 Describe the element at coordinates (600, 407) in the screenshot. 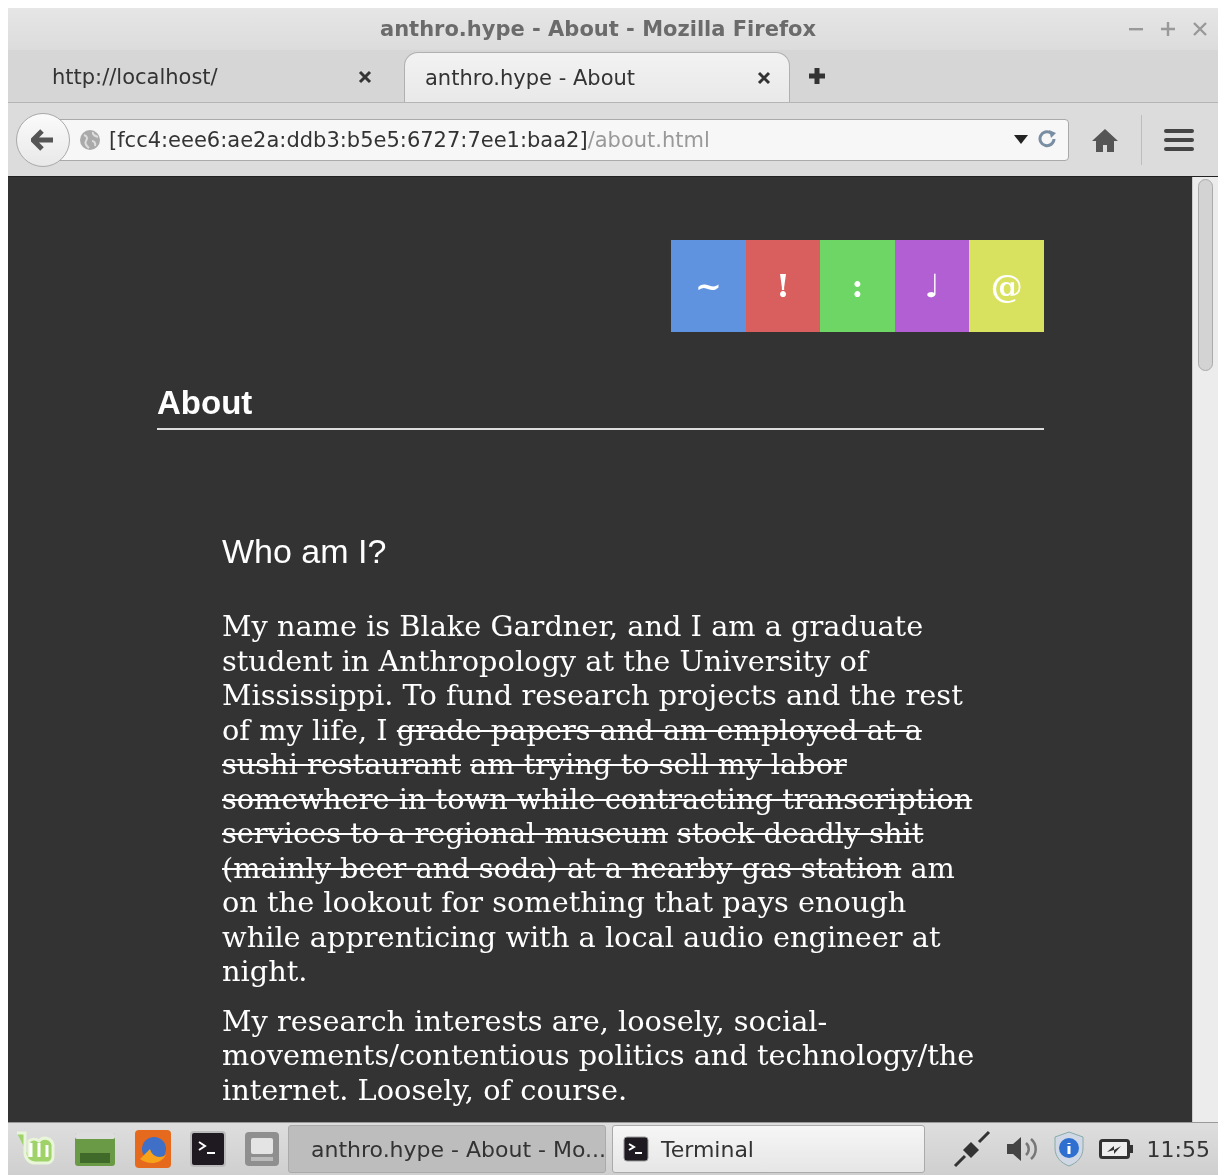

I see `page-heading: About` at that location.